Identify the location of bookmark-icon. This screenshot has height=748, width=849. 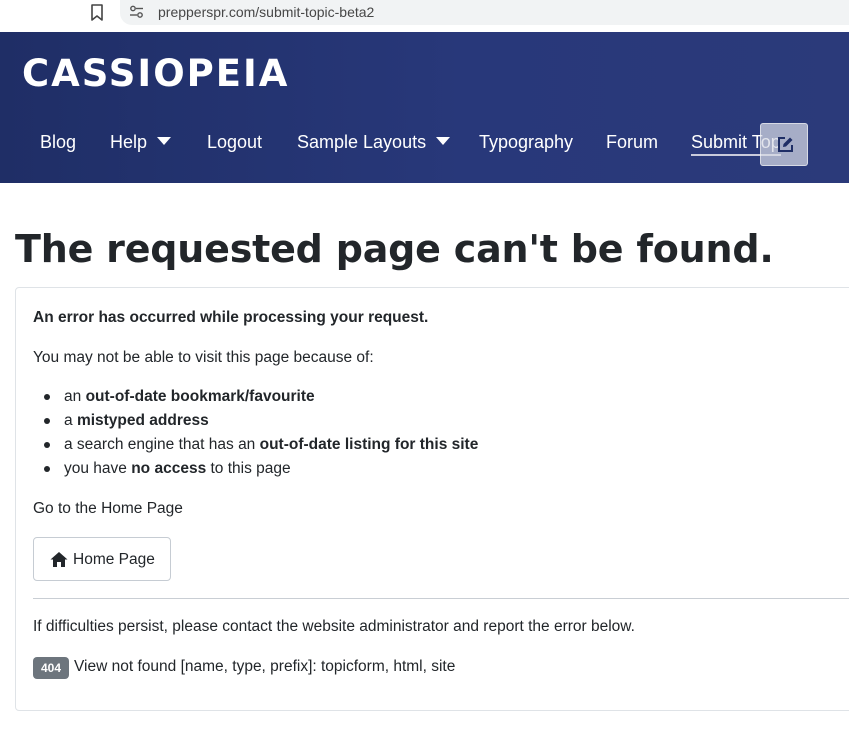
(97, 13).